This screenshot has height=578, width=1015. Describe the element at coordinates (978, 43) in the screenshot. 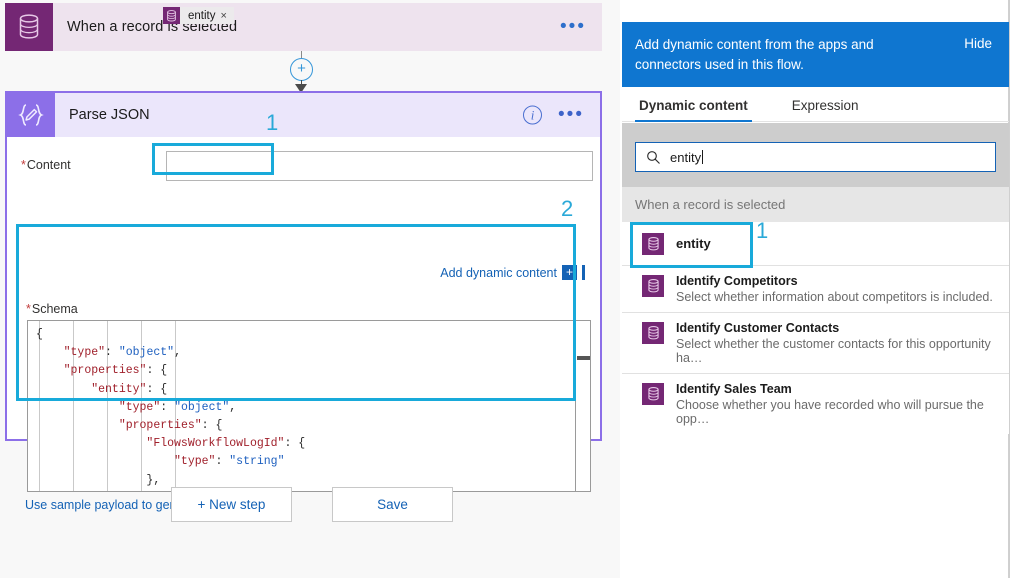

I see `hide-panel-button: Hide` at that location.